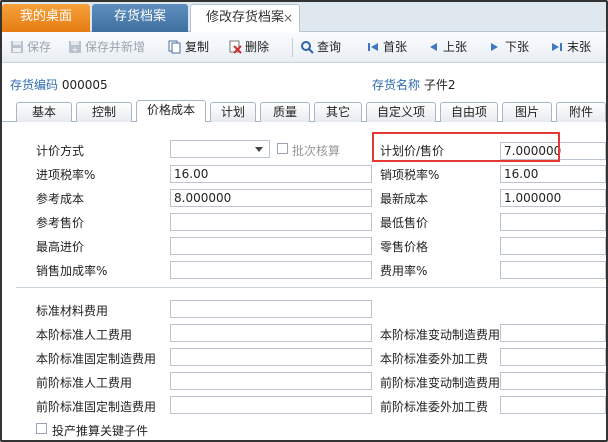 This screenshot has width=608, height=442. Describe the element at coordinates (440, 335) in the screenshot. I see `this-var-mfg-label: 本阶标准变动制造费用` at that location.